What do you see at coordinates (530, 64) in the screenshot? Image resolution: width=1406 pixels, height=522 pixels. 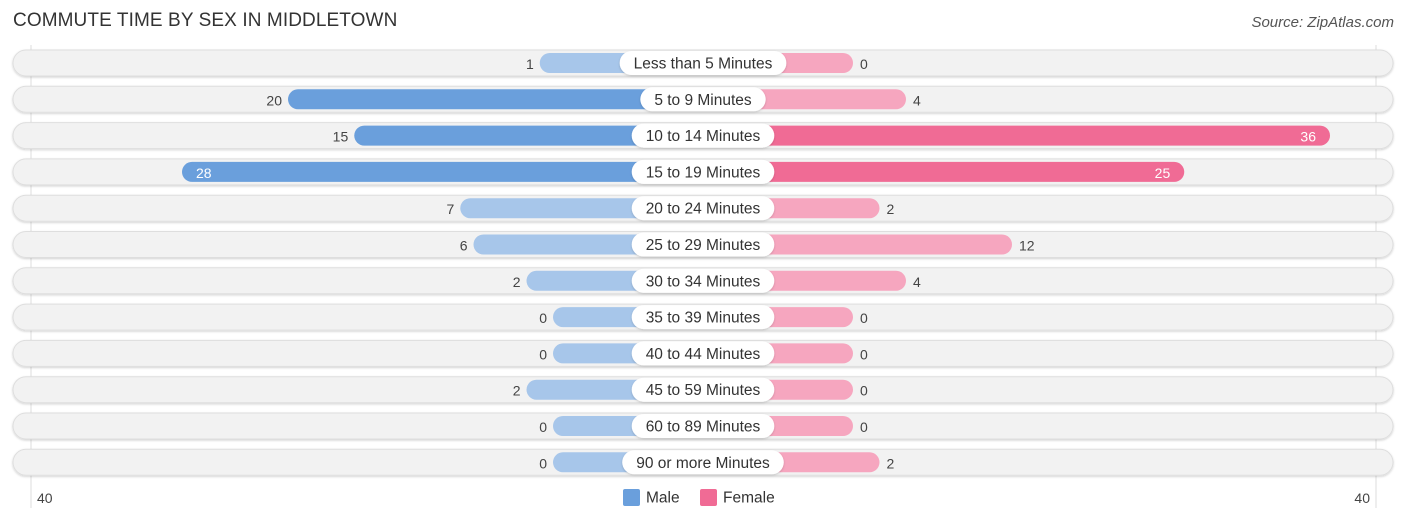 I see `male-value-label: 1` at bounding box center [530, 64].